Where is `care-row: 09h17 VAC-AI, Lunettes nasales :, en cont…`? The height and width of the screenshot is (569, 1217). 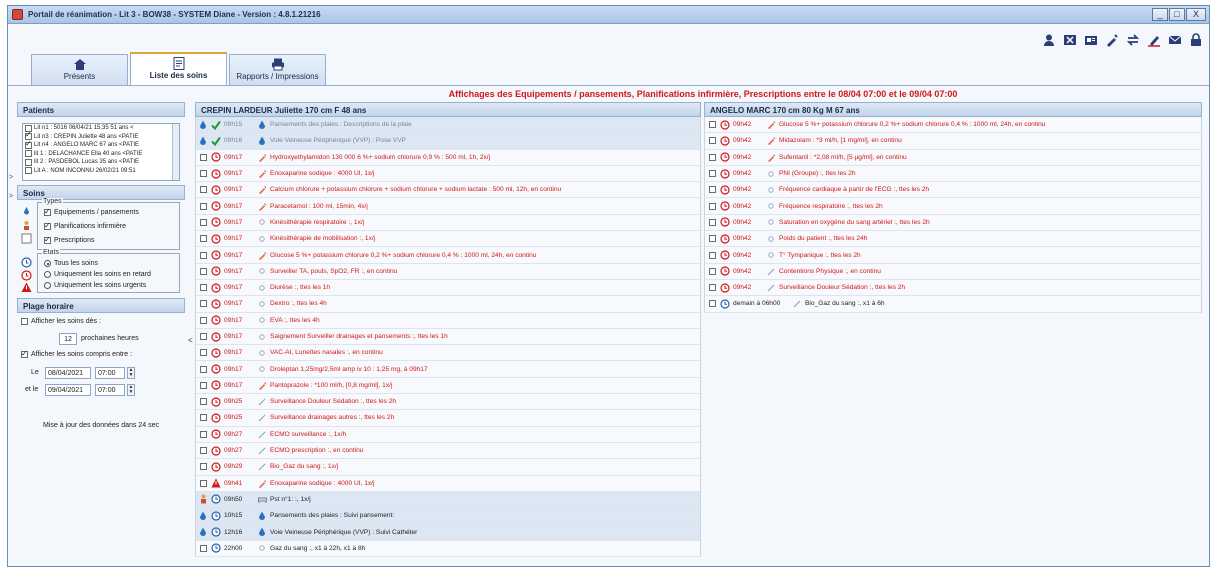 care-row: 09h17 VAC-AI, Lunettes nasales :, en cont… is located at coordinates (448, 353).